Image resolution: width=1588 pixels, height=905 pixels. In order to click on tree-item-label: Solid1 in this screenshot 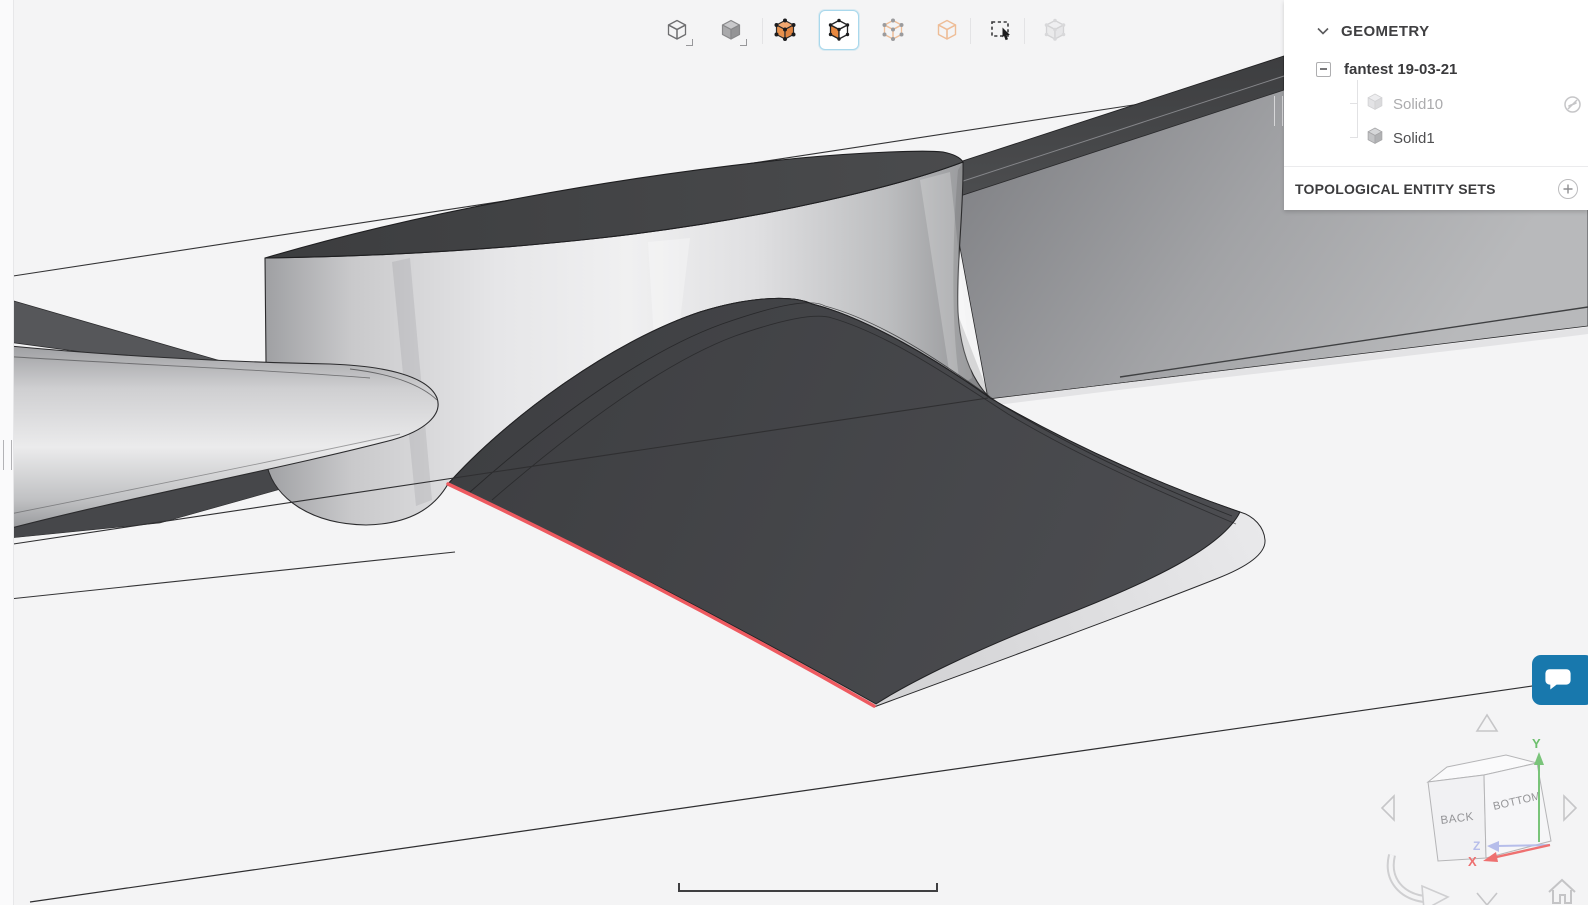, I will do `click(1414, 138)`.